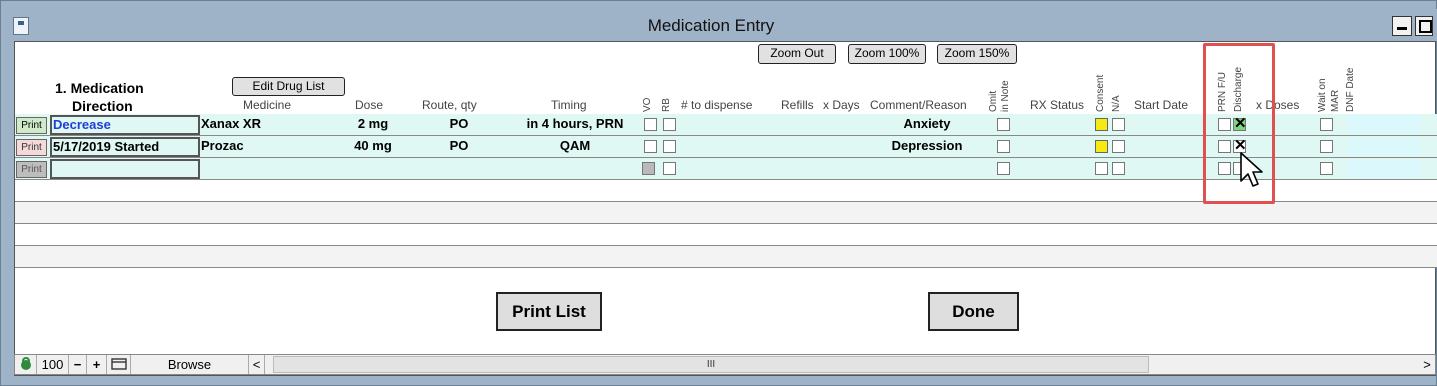 Image resolution: width=1437 pixels, height=386 pixels. What do you see at coordinates (1335, 100) in the screenshot?
I see `header-mar: MAR` at bounding box center [1335, 100].